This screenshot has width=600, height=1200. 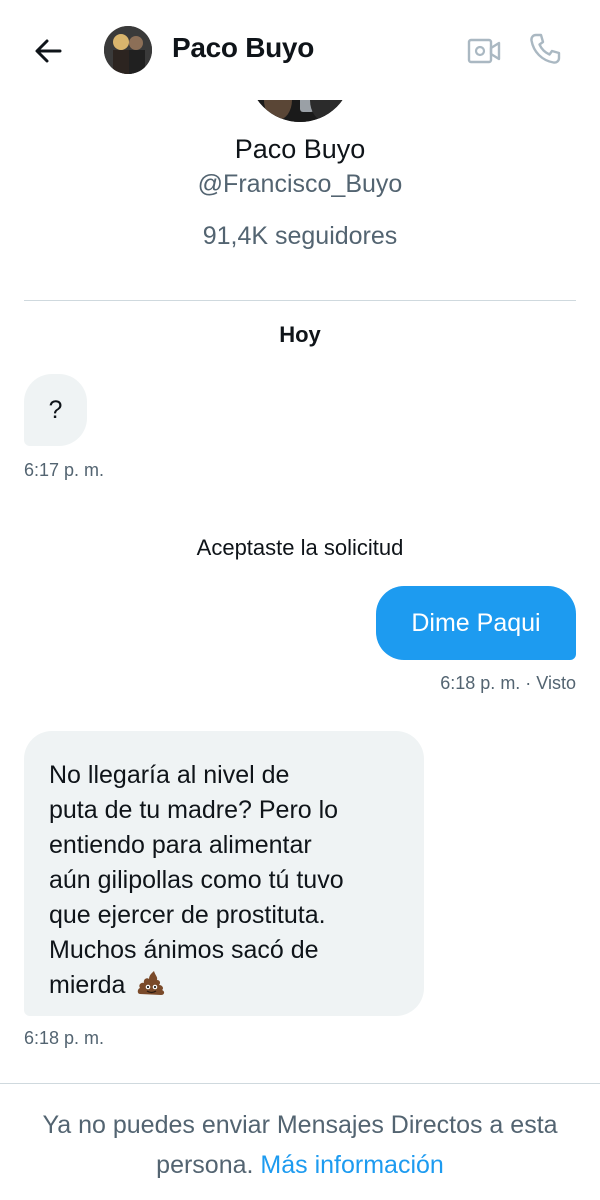 I want to click on avatar, so click(x=128, y=50).